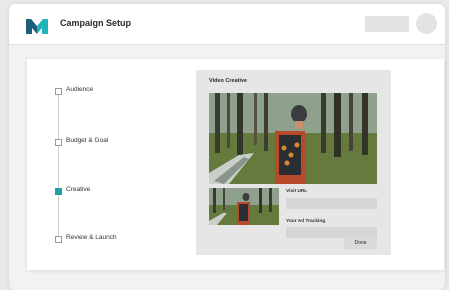 The height and width of the screenshot is (290, 449). What do you see at coordinates (87, 140) in the screenshot?
I see `step-label: Budget & Goal` at bounding box center [87, 140].